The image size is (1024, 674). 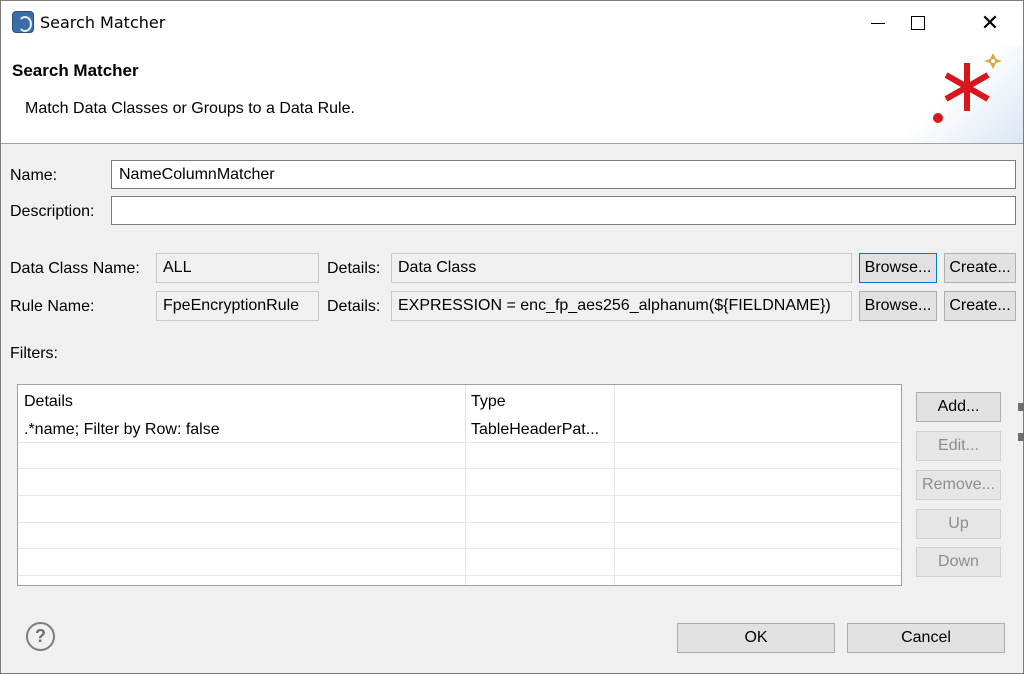 I want to click on help-icon: ?, so click(x=40, y=636).